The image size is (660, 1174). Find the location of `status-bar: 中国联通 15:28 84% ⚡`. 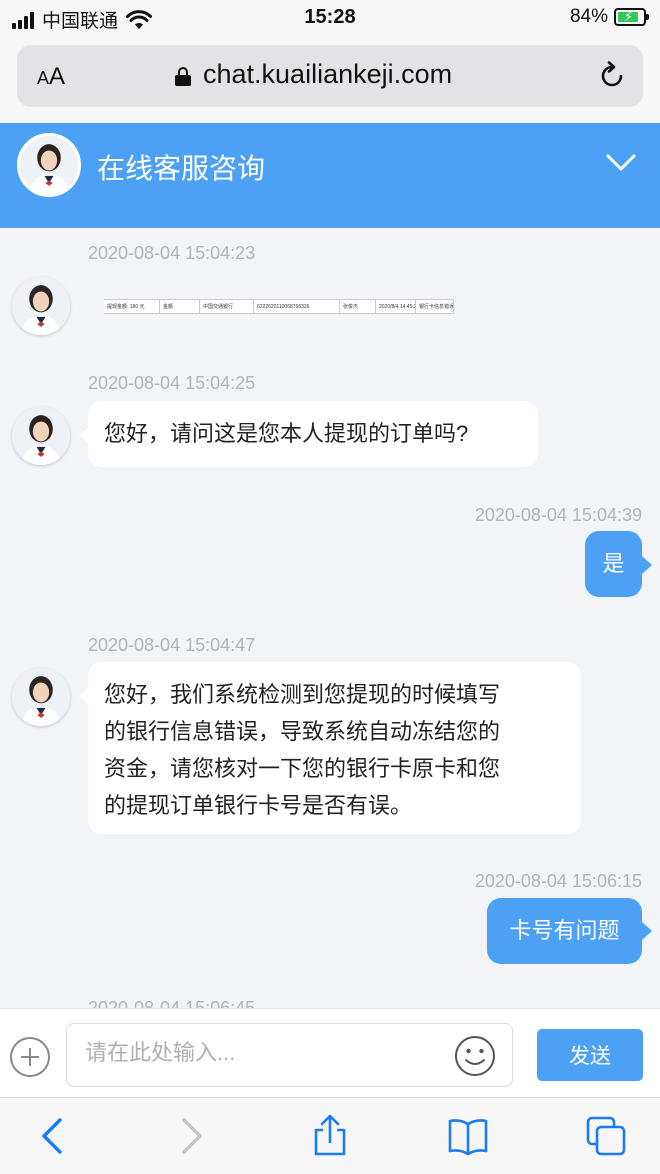

status-bar: 中国联通 15:28 84% ⚡ is located at coordinates (330, 18).